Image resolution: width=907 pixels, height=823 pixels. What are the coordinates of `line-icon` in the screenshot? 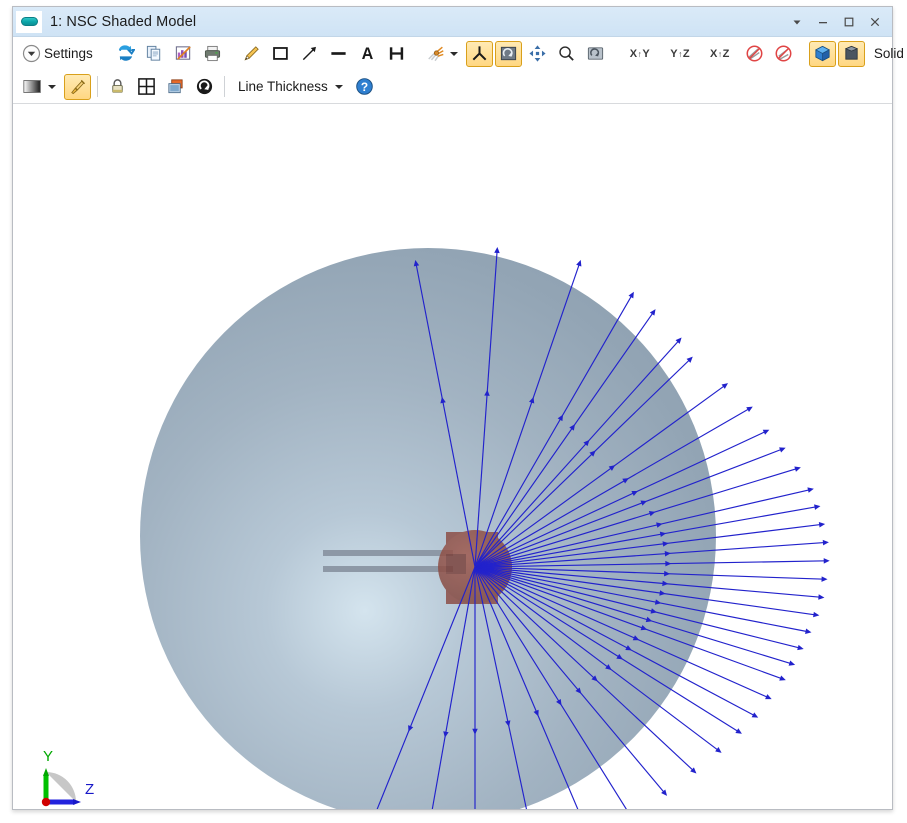 It's located at (338, 53).